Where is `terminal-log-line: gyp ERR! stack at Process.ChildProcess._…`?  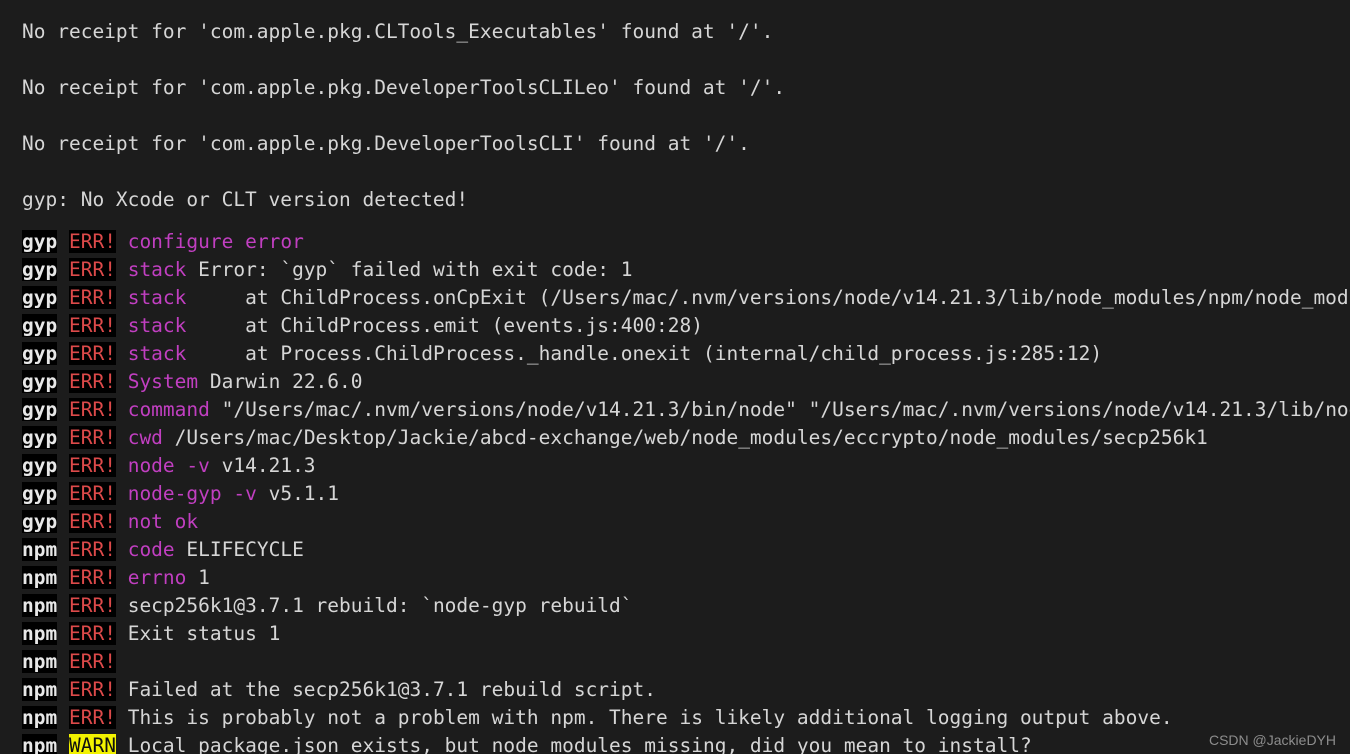
terminal-log-line: gyp ERR! stack at Process.ChildProcess._… is located at coordinates (686, 354).